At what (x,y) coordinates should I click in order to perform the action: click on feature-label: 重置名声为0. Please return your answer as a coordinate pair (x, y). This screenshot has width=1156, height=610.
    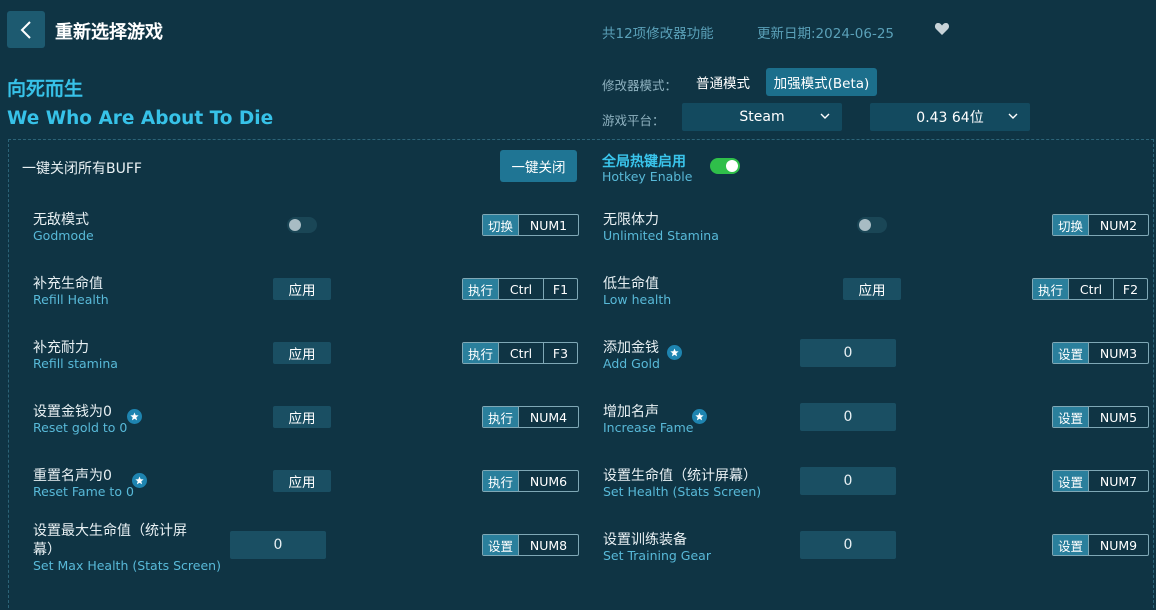
    Looking at the image, I should click on (72, 476).